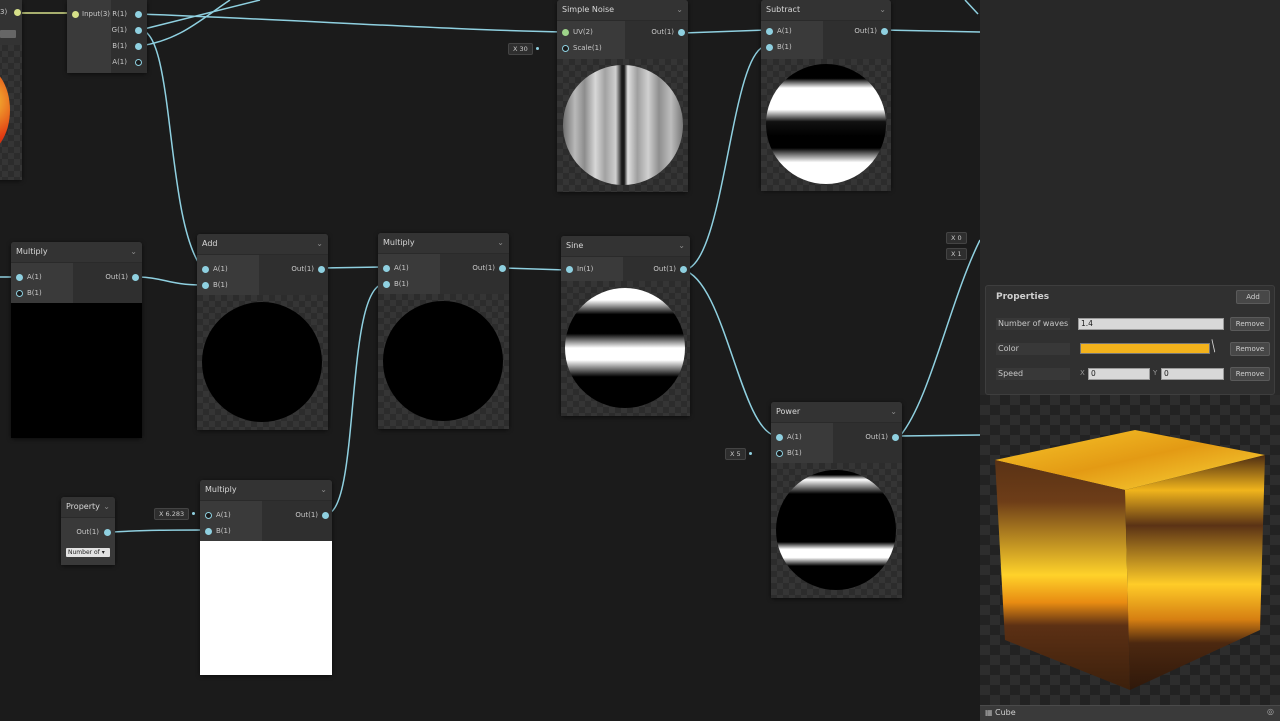 Image resolution: width=1280 pixels, height=721 pixels. I want to click on speed-x-field: 0, so click(1119, 374).